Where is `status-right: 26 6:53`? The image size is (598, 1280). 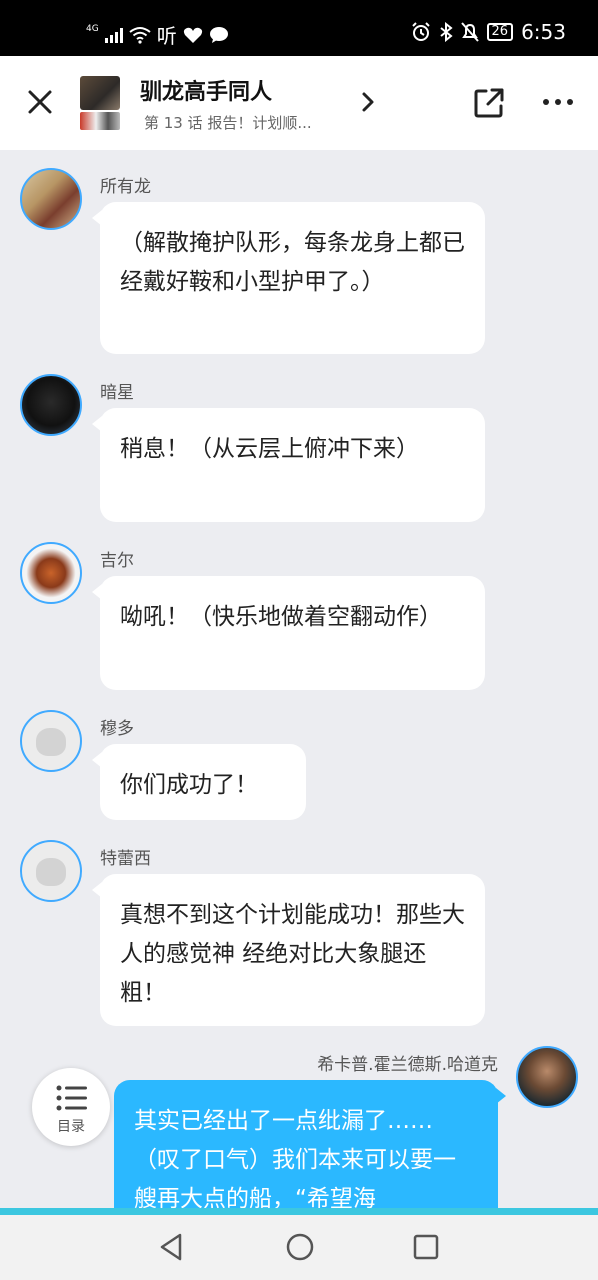
status-right: 26 6:53 is located at coordinates (488, 32).